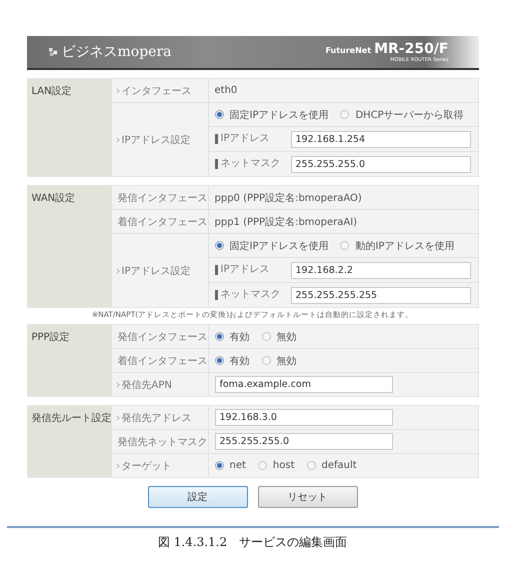 This screenshot has height=562, width=505. Describe the element at coordinates (117, 52) in the screenshot. I see `brand-name: ビジネスmopera` at that location.